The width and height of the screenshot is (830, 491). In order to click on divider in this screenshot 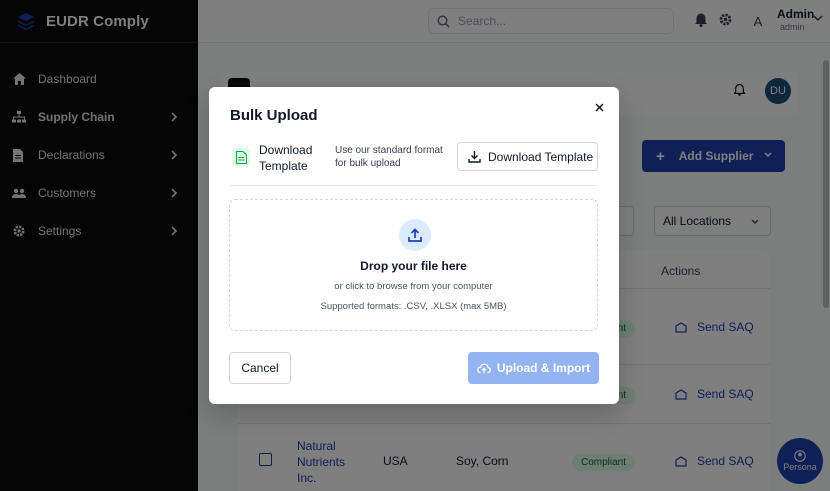, I will do `click(413, 185)`.